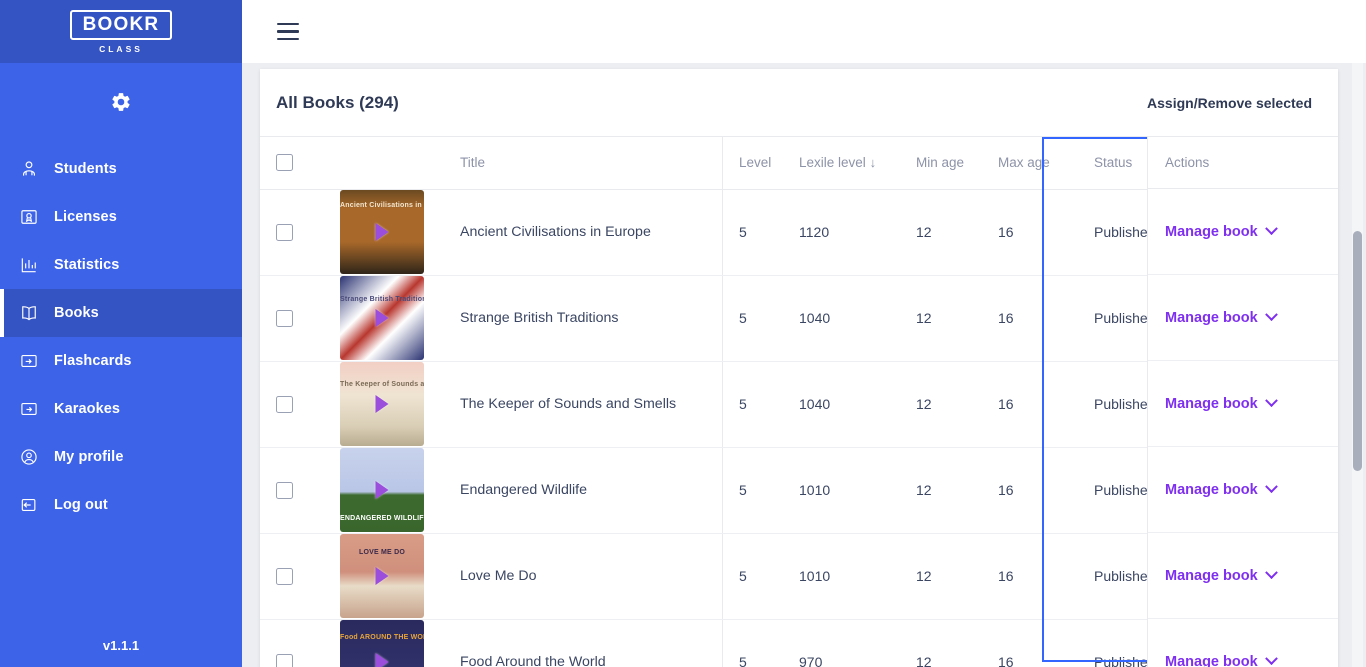  I want to click on book-lexile-level: 970, so click(837, 643).